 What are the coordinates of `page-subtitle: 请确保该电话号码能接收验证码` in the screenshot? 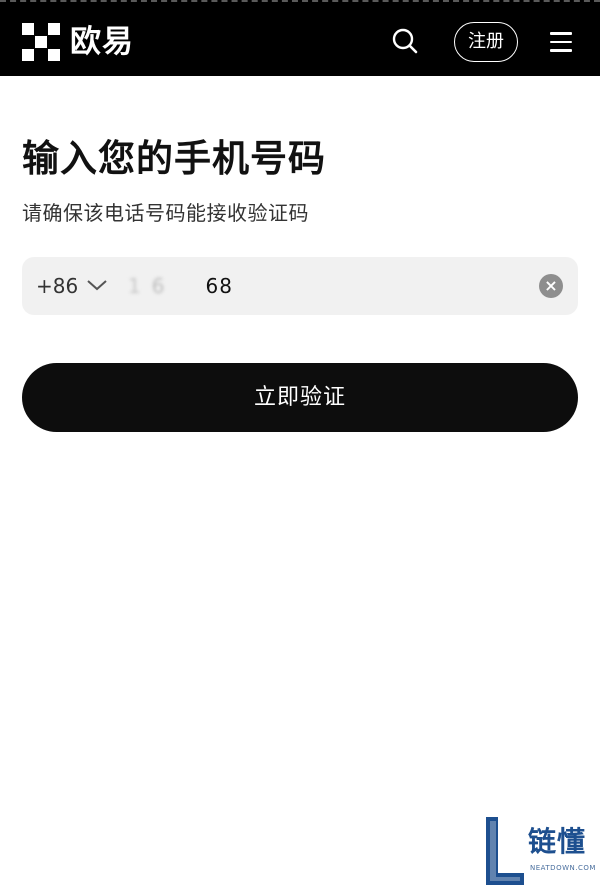 It's located at (165, 213).